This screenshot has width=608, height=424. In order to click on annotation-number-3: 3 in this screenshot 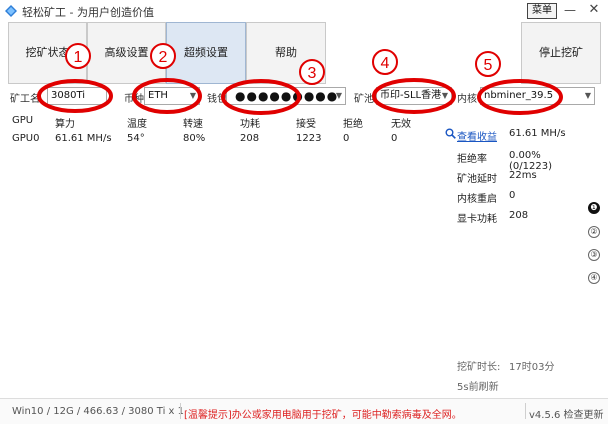, I will do `click(312, 73)`.